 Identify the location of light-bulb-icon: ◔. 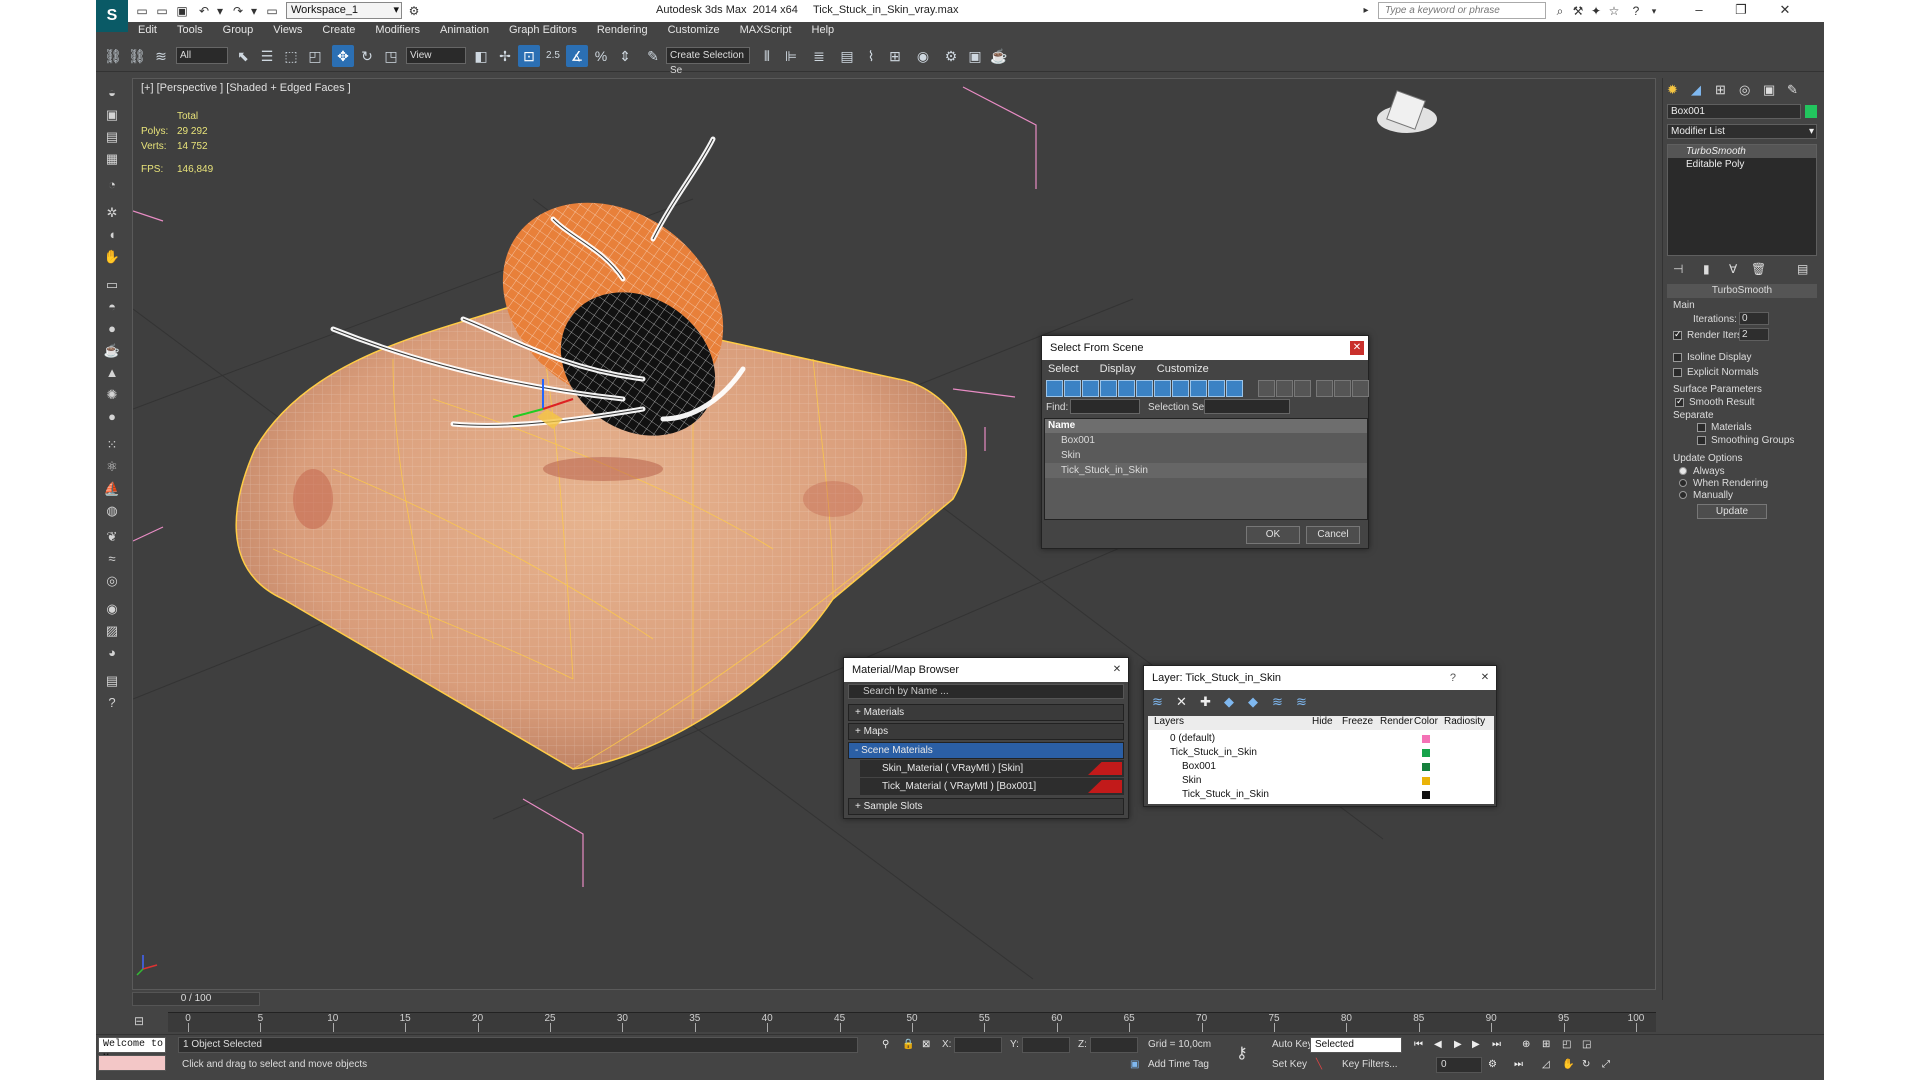
(112, 185).